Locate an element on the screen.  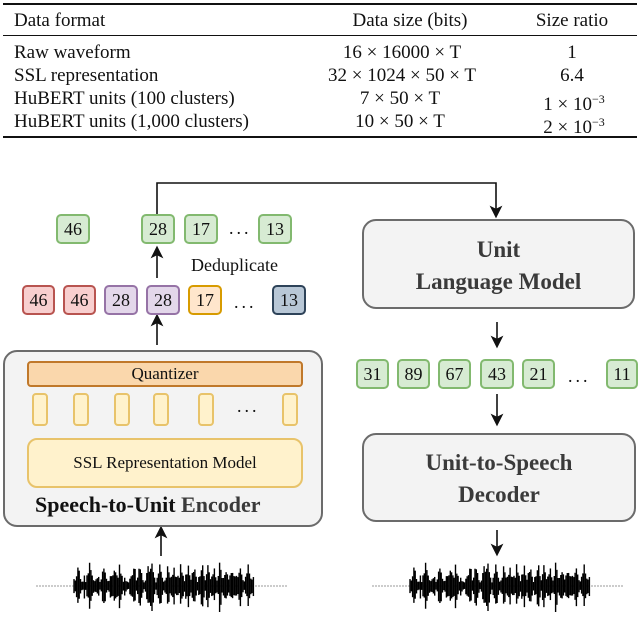
dedup-unit: 13 is located at coordinates (275, 229).